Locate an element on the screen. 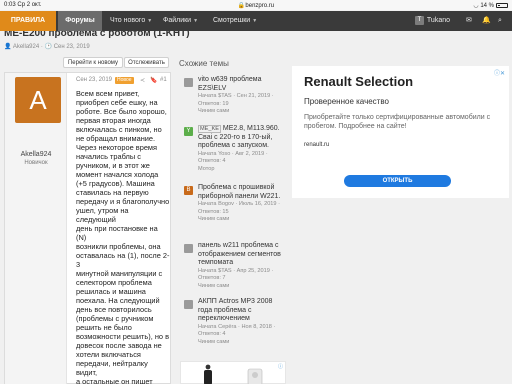  nav-user-menu: T Tukano is located at coordinates (432, 21).